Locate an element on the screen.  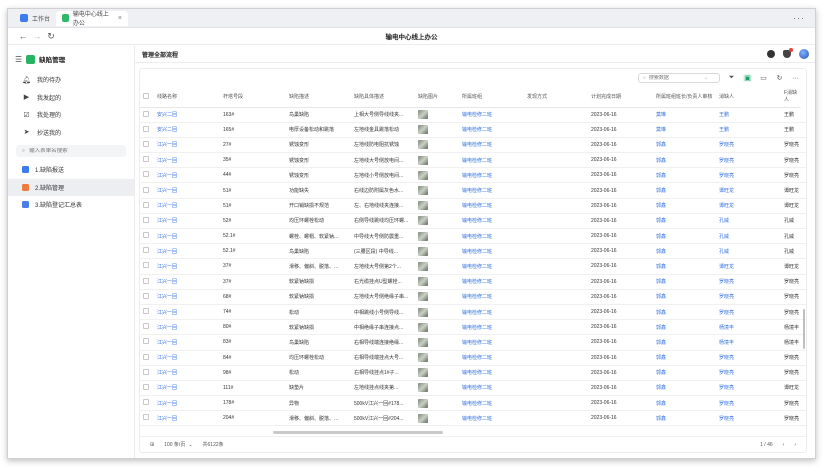
sidebar-item-form-manage: 2.缺陷管理 is located at coordinates (71, 187).